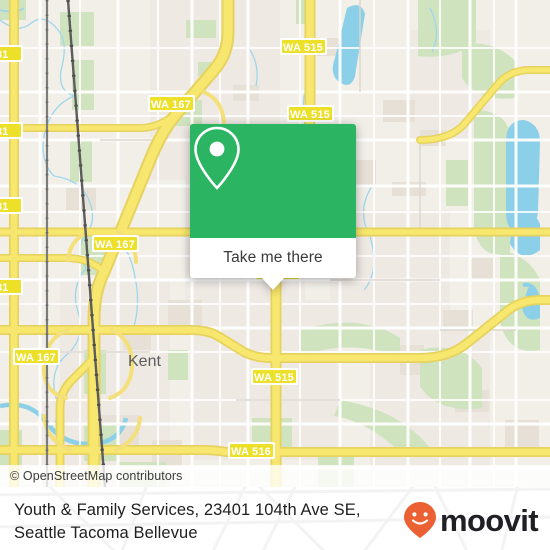 This screenshot has width=550, height=550. I want to click on take-me-there-button: Take me there, so click(273, 258).